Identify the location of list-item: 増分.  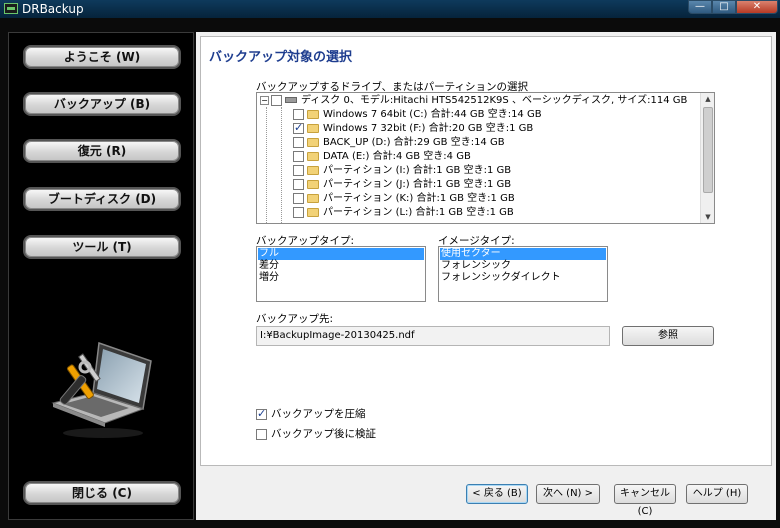
(341, 278).